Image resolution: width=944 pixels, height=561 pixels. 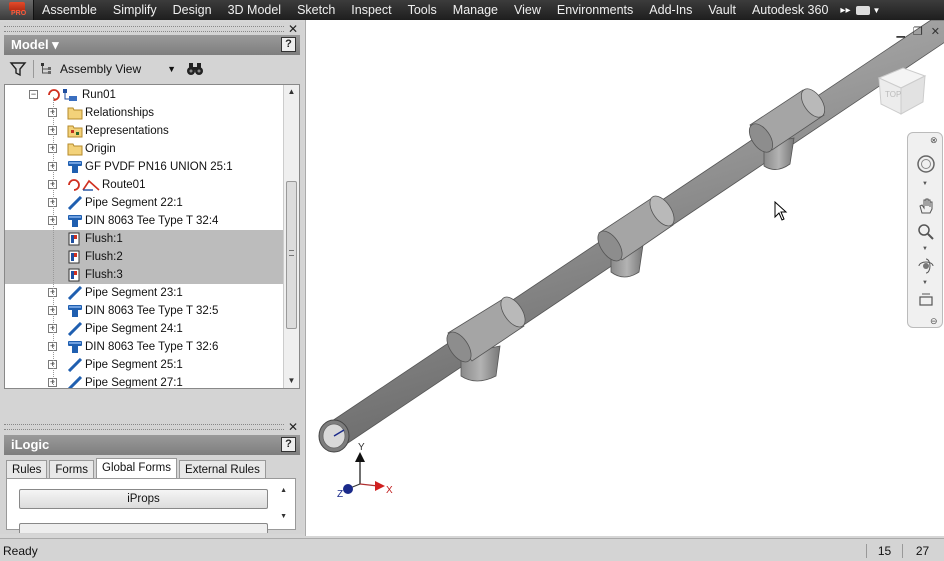 What do you see at coordinates (75, 347) in the screenshot?
I see `fitting-icon` at bounding box center [75, 347].